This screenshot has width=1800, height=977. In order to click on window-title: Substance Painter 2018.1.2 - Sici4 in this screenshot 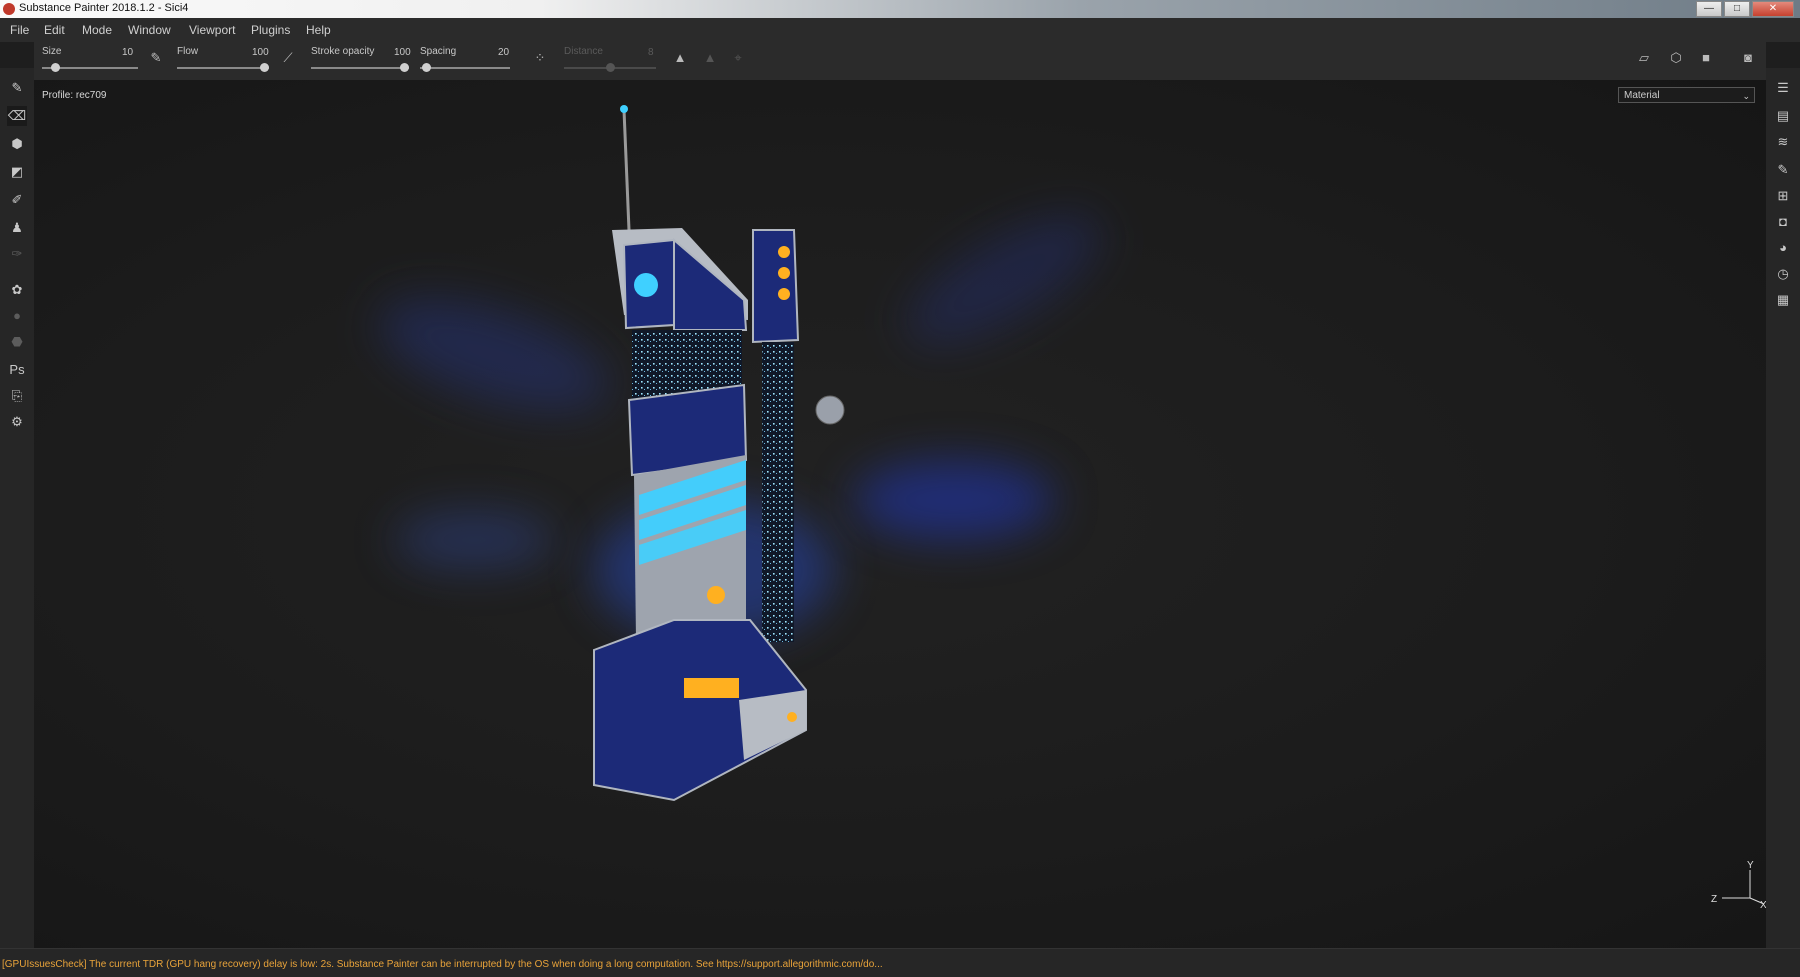, I will do `click(104, 8)`.